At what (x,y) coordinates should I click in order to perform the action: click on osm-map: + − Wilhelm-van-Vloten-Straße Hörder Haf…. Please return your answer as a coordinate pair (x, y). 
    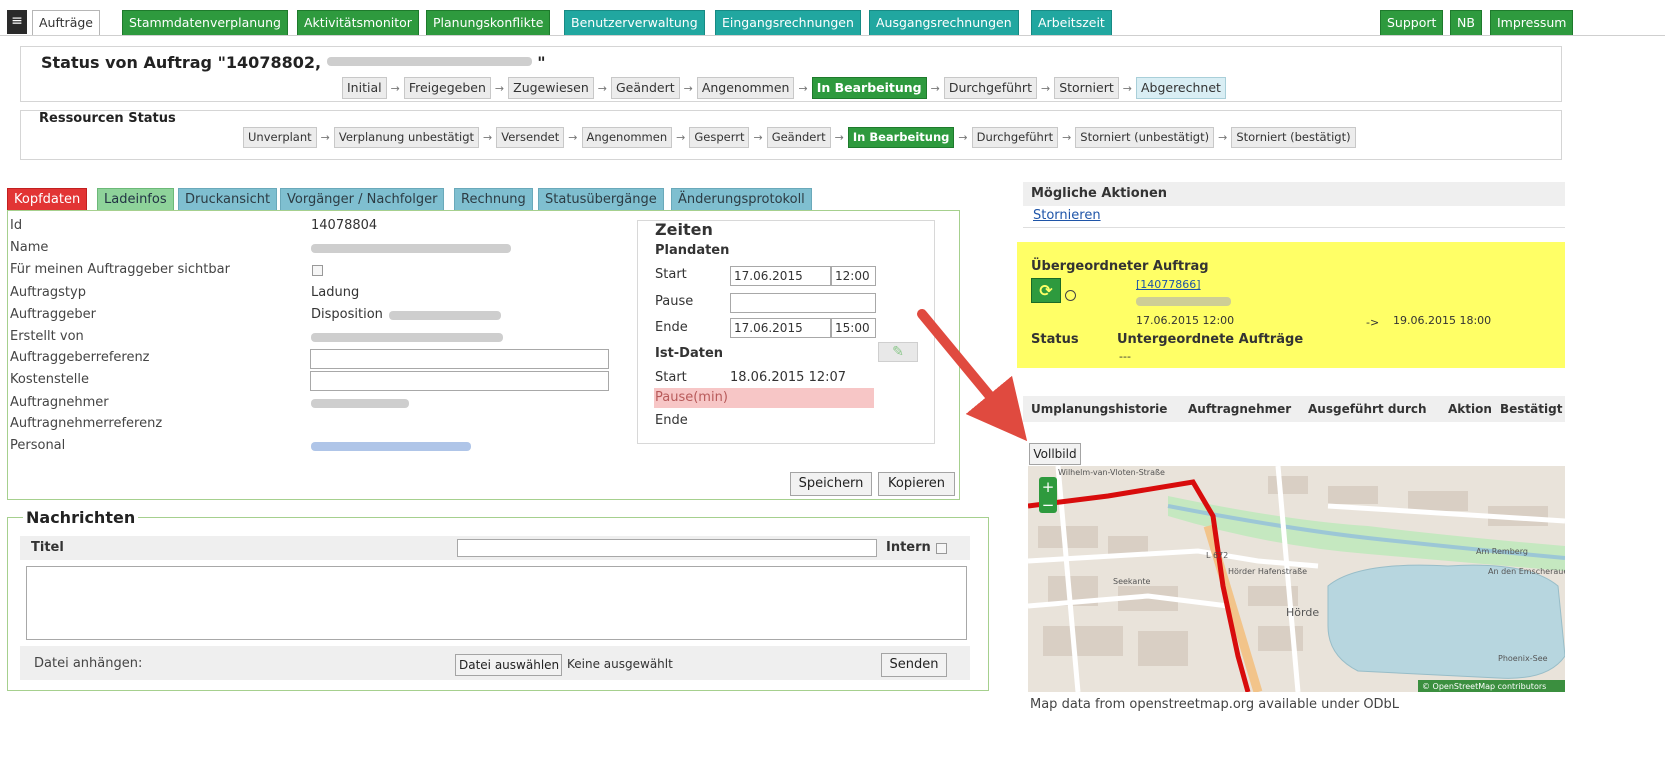
    Looking at the image, I should click on (1296, 579).